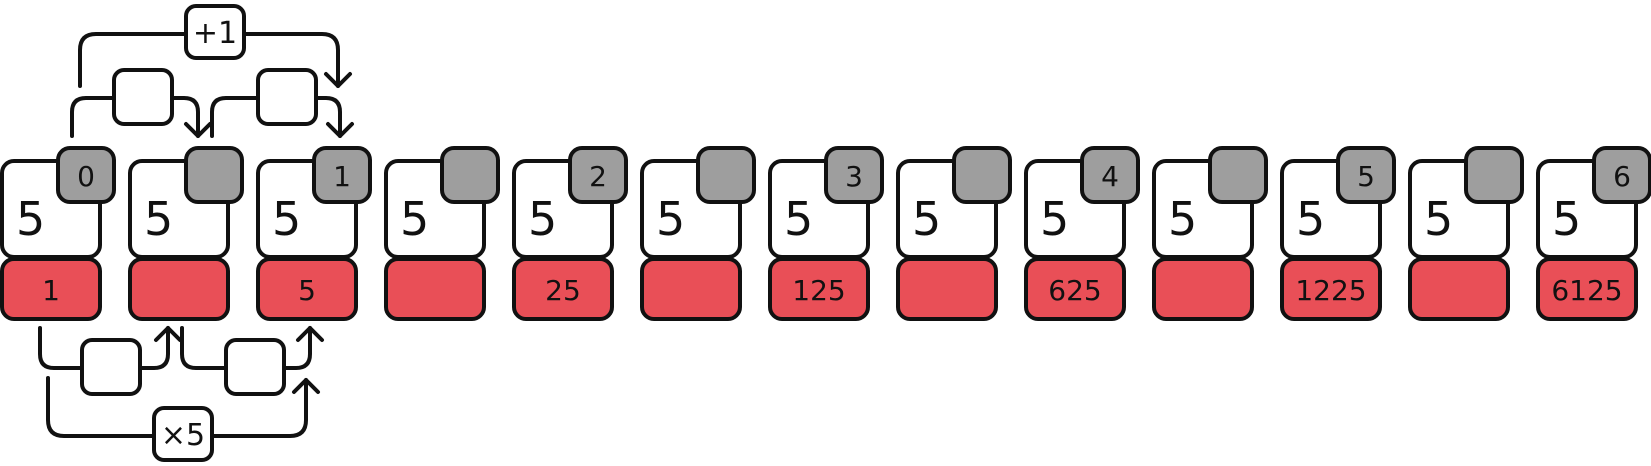 The width and height of the screenshot is (1651, 466). What do you see at coordinates (854, 176) in the screenshot?
I see `index-label: 3` at bounding box center [854, 176].